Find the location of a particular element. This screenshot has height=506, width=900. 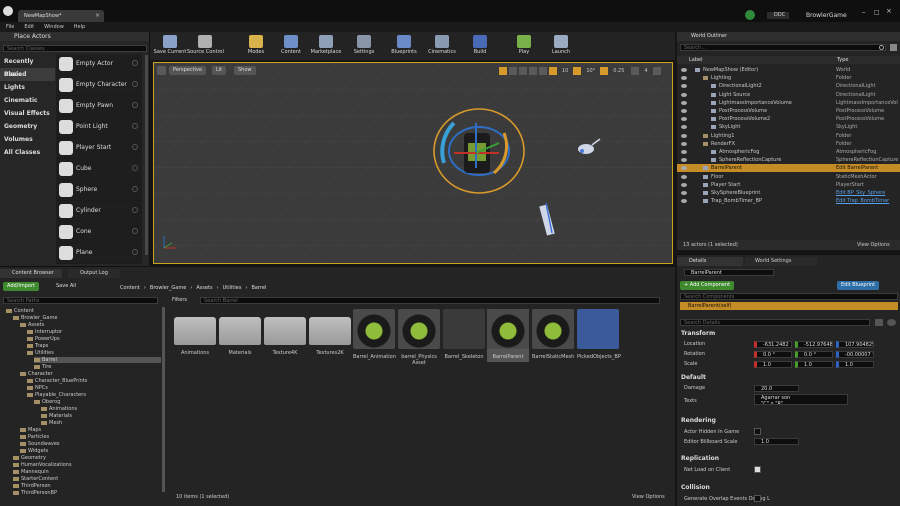

scale-snap-icon is located at coordinates (604, 70).